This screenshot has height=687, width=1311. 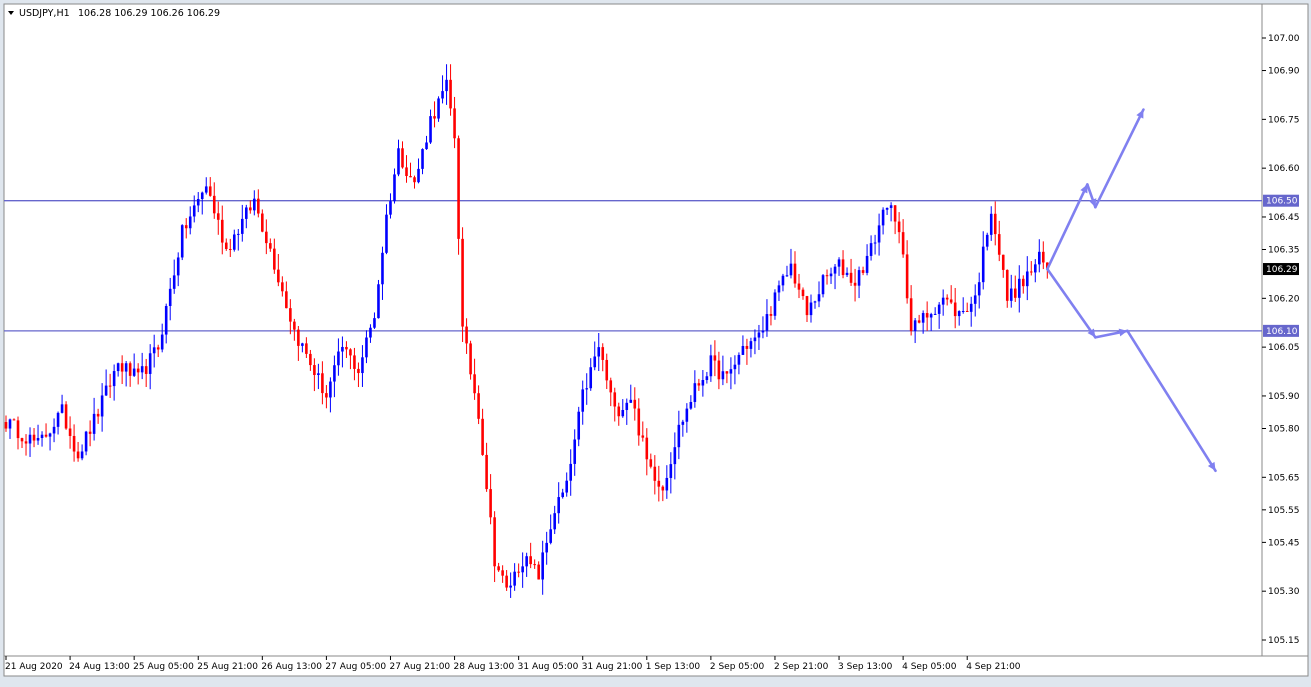 What do you see at coordinates (1284, 120) in the screenshot?
I see `y-tick-label: 106.75` at bounding box center [1284, 120].